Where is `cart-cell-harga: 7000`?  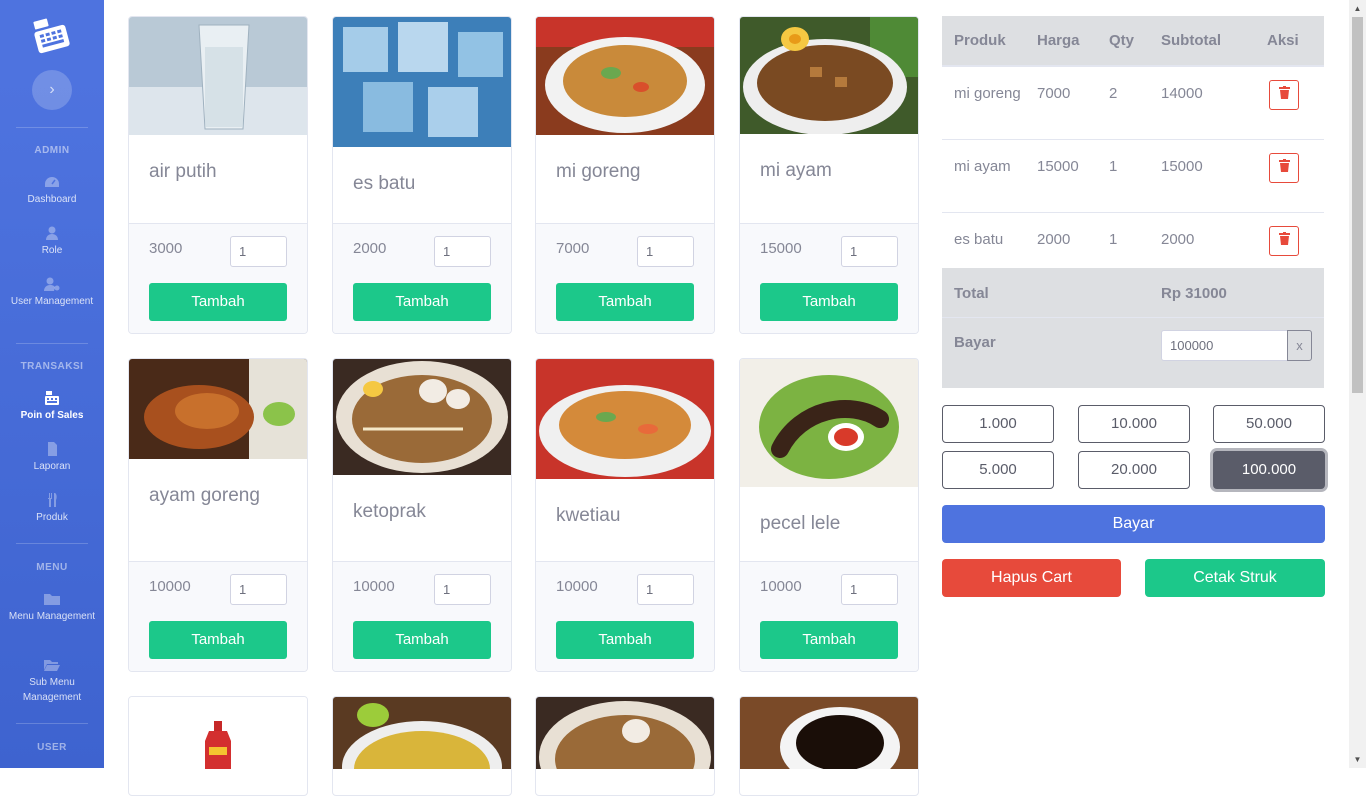
cart-cell-harga: 7000 is located at coordinates (1061, 103).